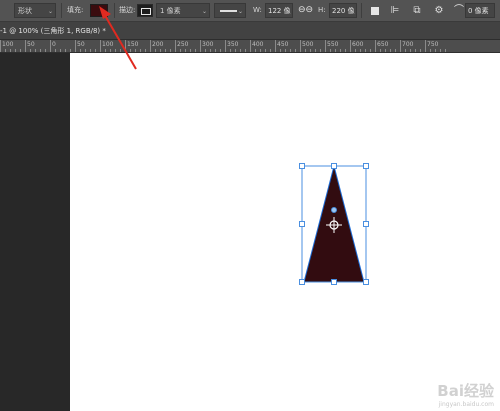  I want to click on ruler-tick-label: 450, so click(283, 44).